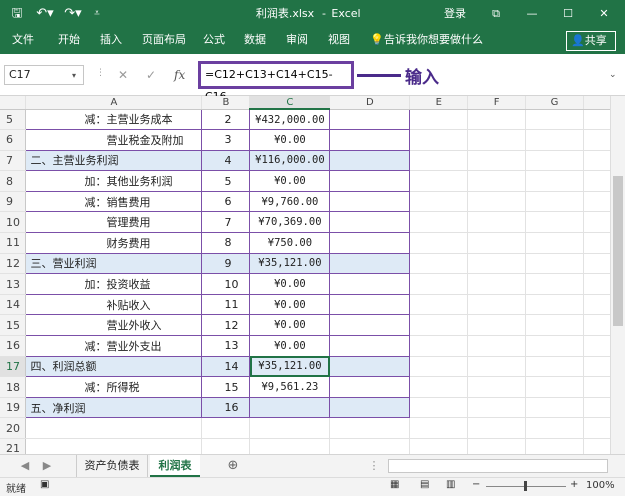  Describe the element at coordinates (290, 120) in the screenshot. I see `cell-amount: ¥432,000.00` at that location.